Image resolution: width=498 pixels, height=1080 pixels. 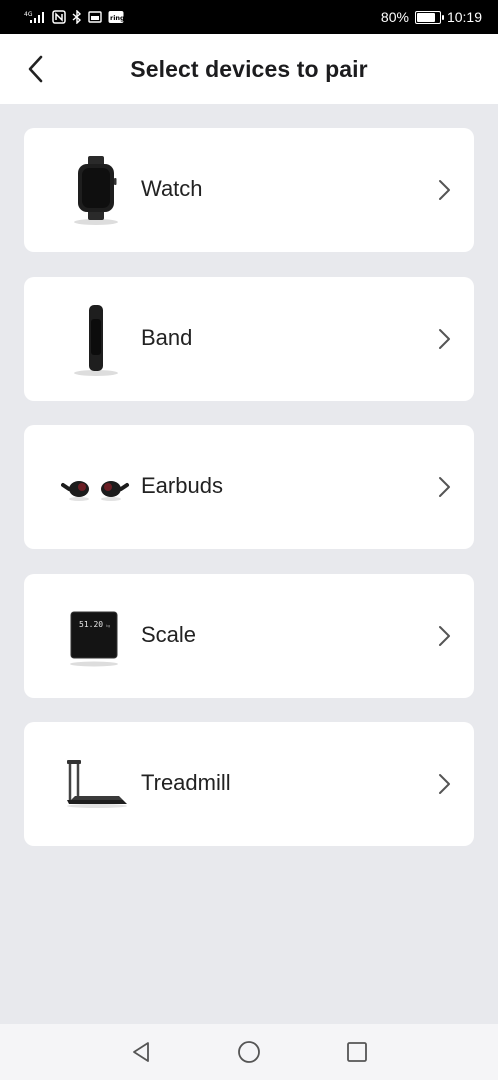 I want to click on svg-text: 4G, so click(x=28, y=14).